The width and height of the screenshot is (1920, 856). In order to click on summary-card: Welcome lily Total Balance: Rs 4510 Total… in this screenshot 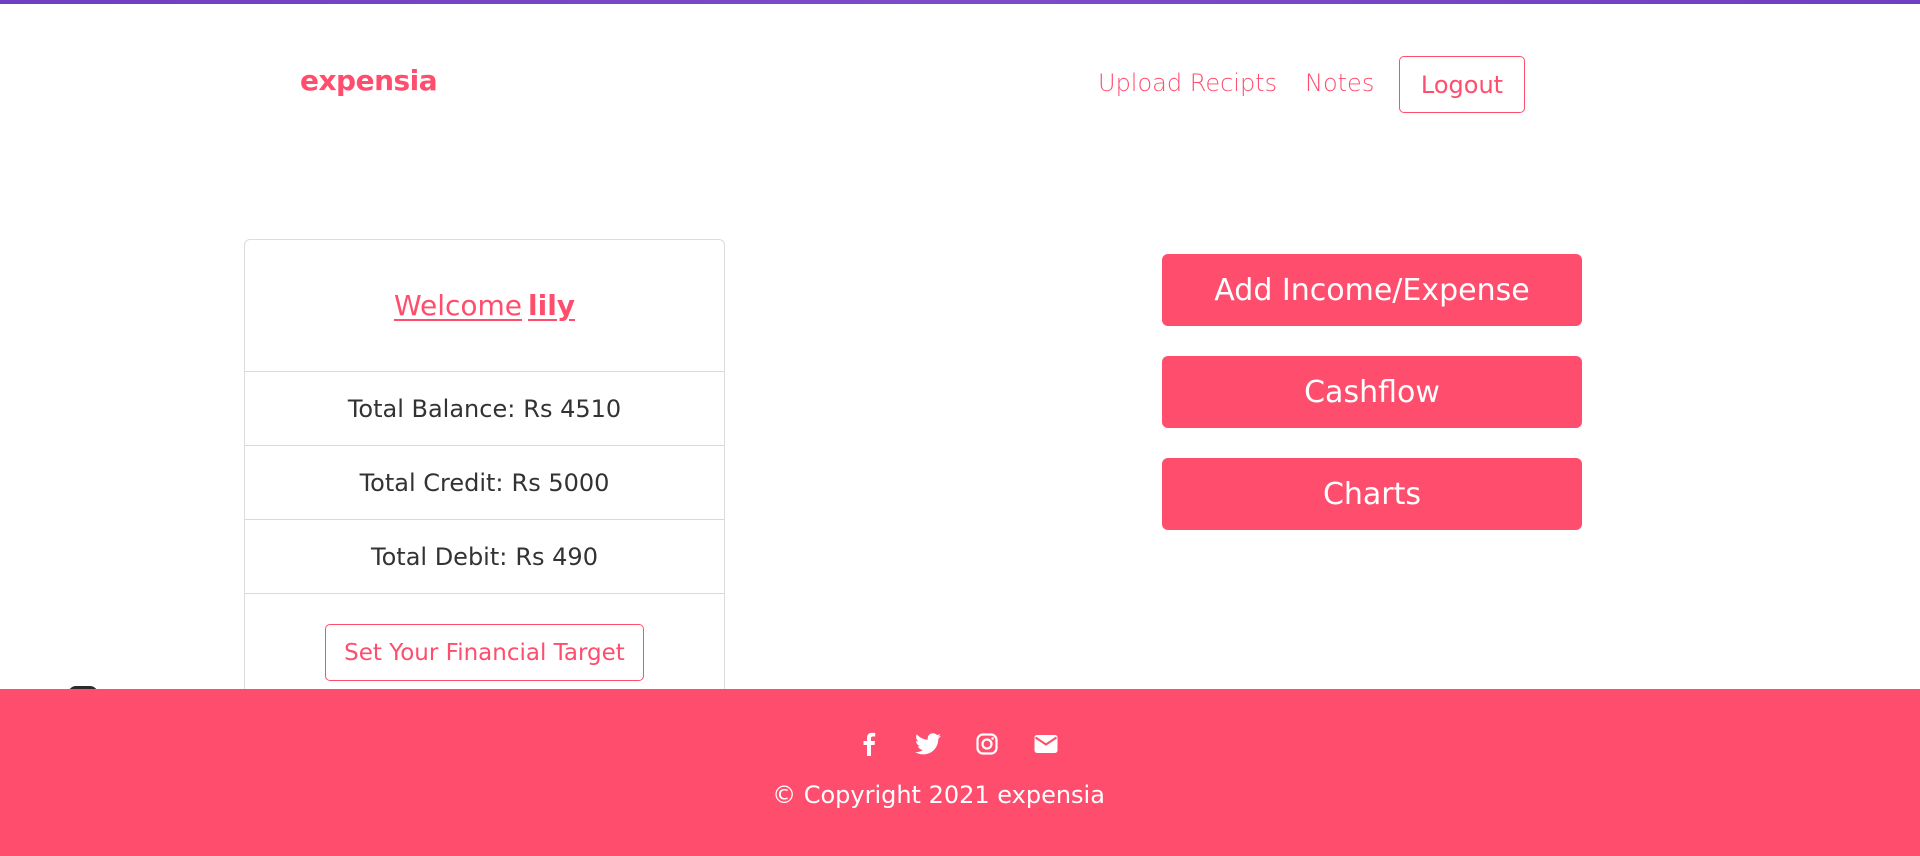, I will do `click(484, 469)`.